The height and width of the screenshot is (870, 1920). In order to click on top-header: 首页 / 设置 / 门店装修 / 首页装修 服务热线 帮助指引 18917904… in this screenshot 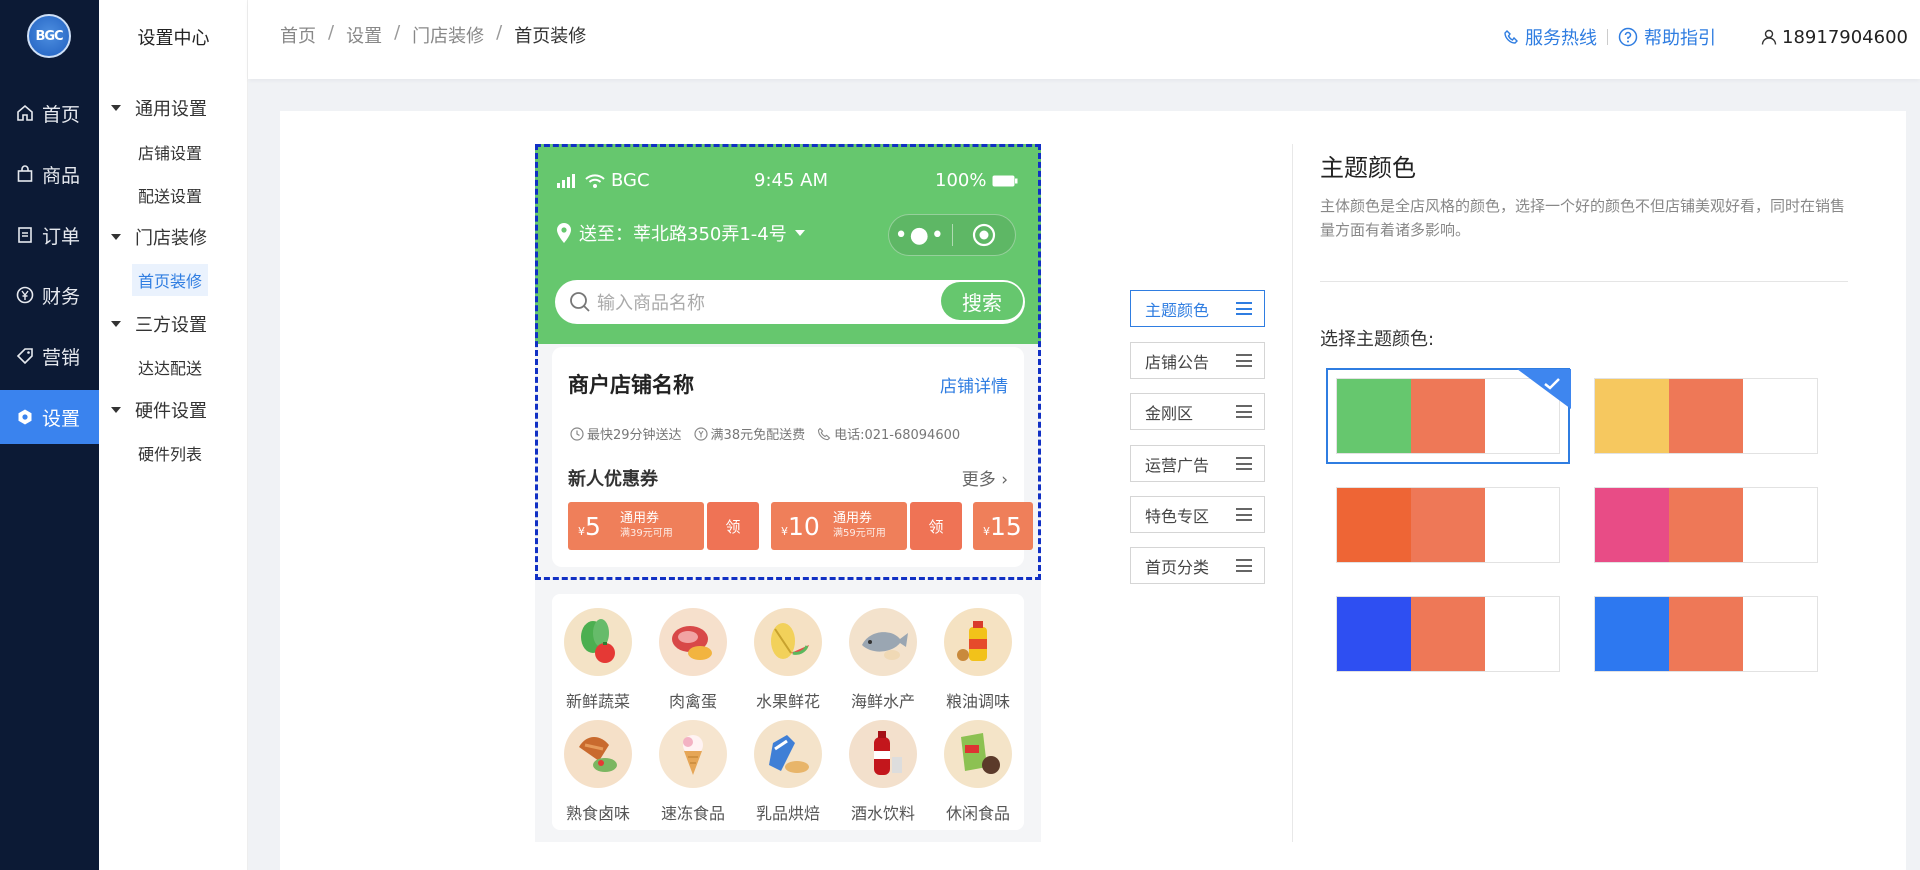, I will do `click(1084, 39)`.